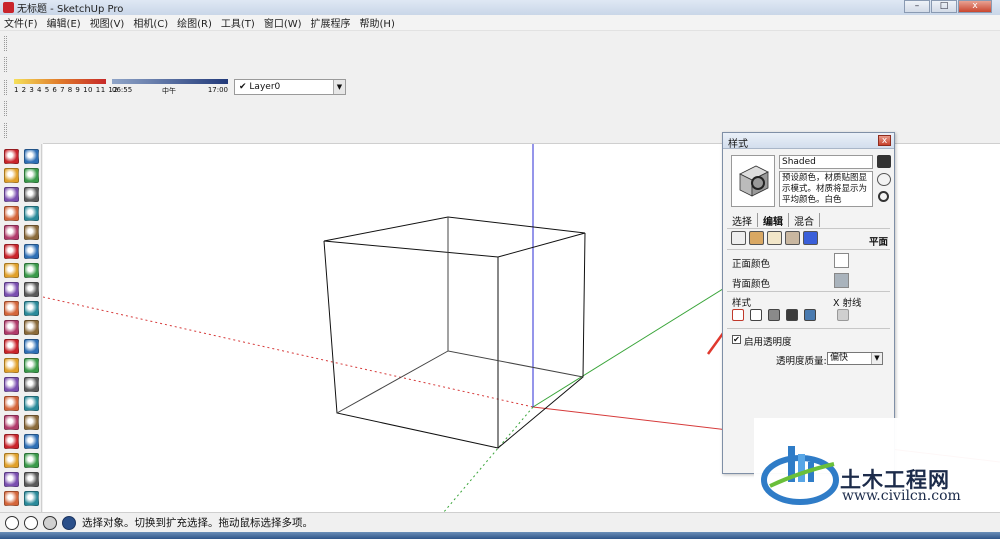 This screenshot has height=539, width=1000. What do you see at coordinates (774, 238) in the screenshot?
I see `background-settings-icon` at bounding box center [774, 238].